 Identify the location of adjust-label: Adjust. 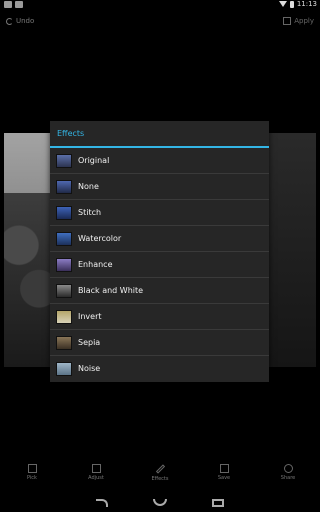
(96, 478).